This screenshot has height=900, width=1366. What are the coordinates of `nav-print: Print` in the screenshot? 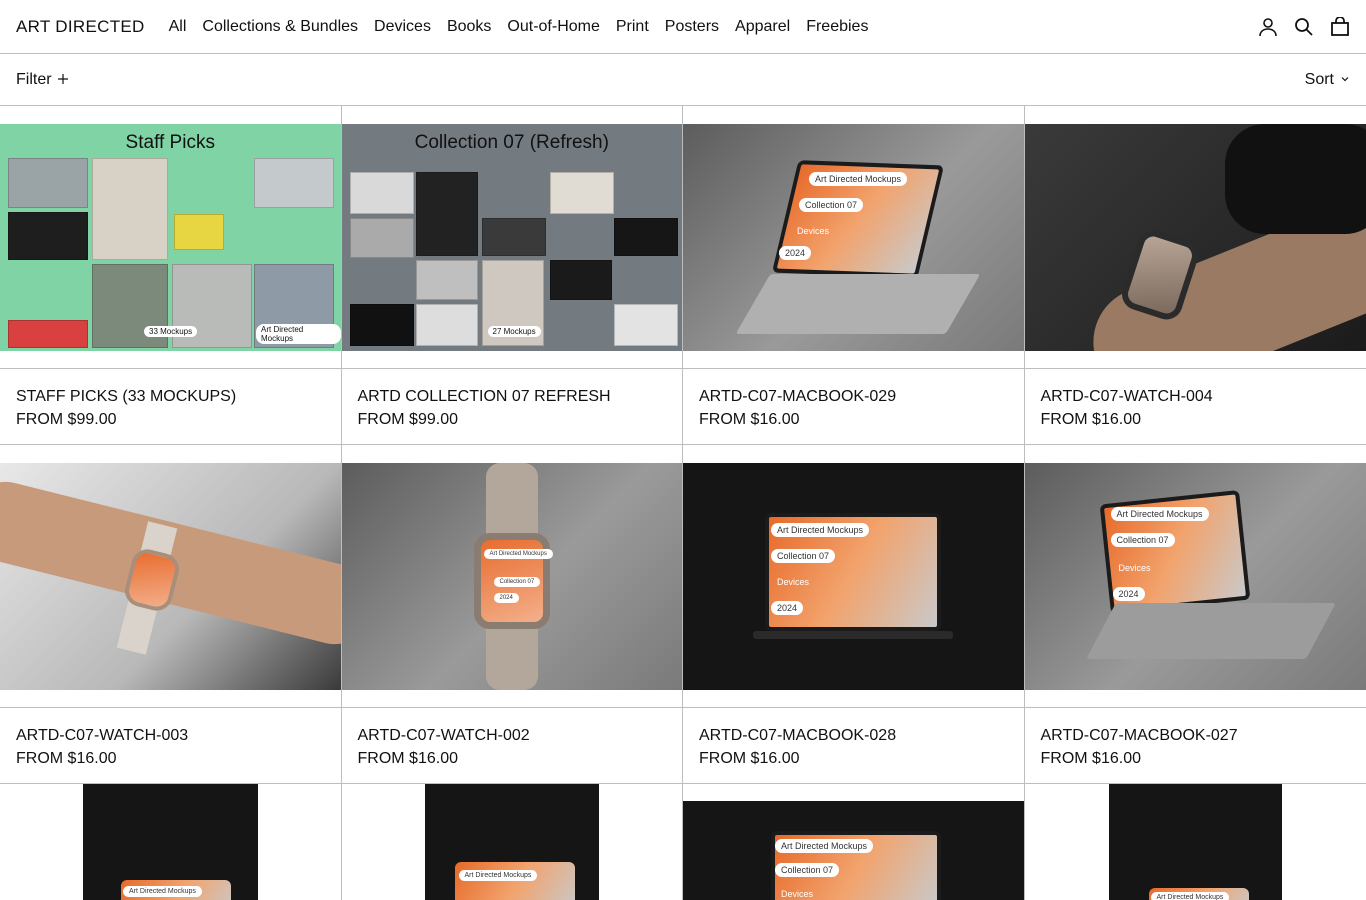 It's located at (632, 27).